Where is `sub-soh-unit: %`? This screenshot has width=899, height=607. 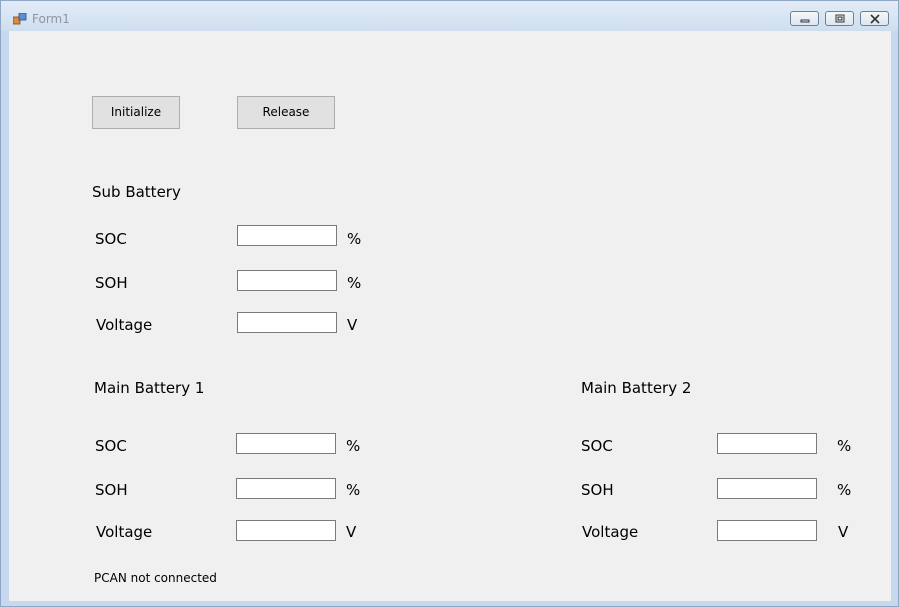
sub-soh-unit: % is located at coordinates (354, 283).